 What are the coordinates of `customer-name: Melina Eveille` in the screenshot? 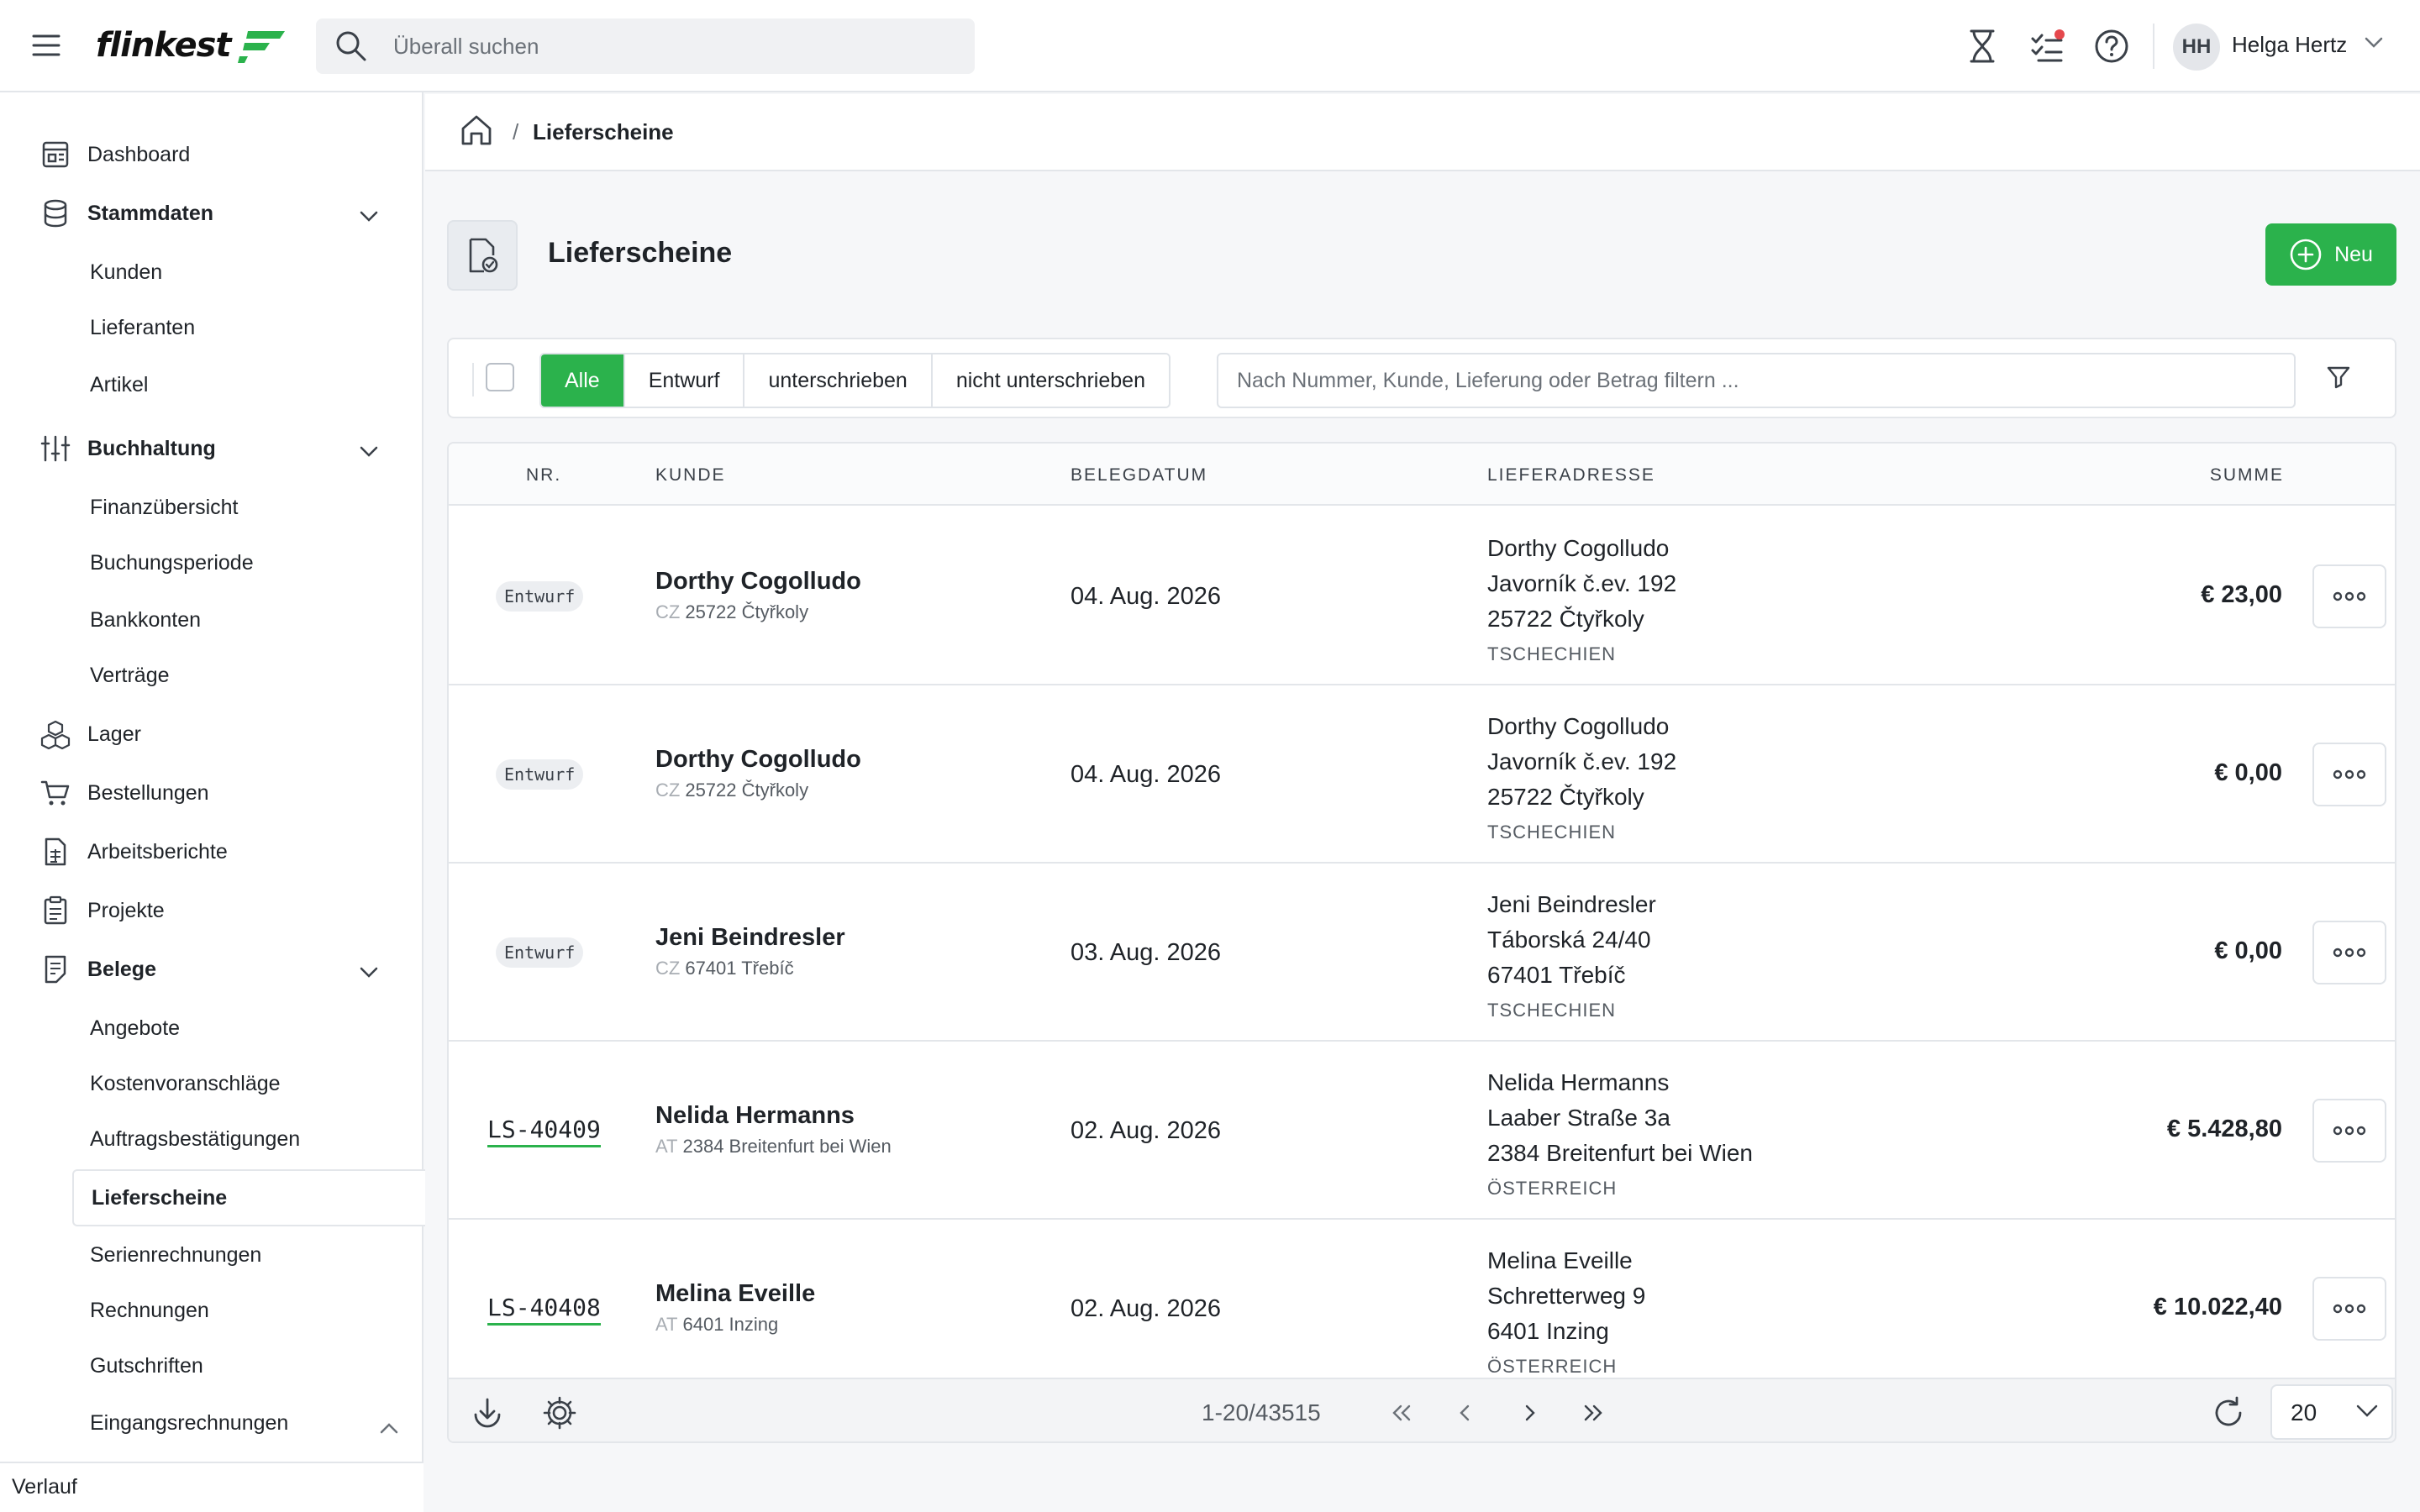 It's located at (735, 1294).